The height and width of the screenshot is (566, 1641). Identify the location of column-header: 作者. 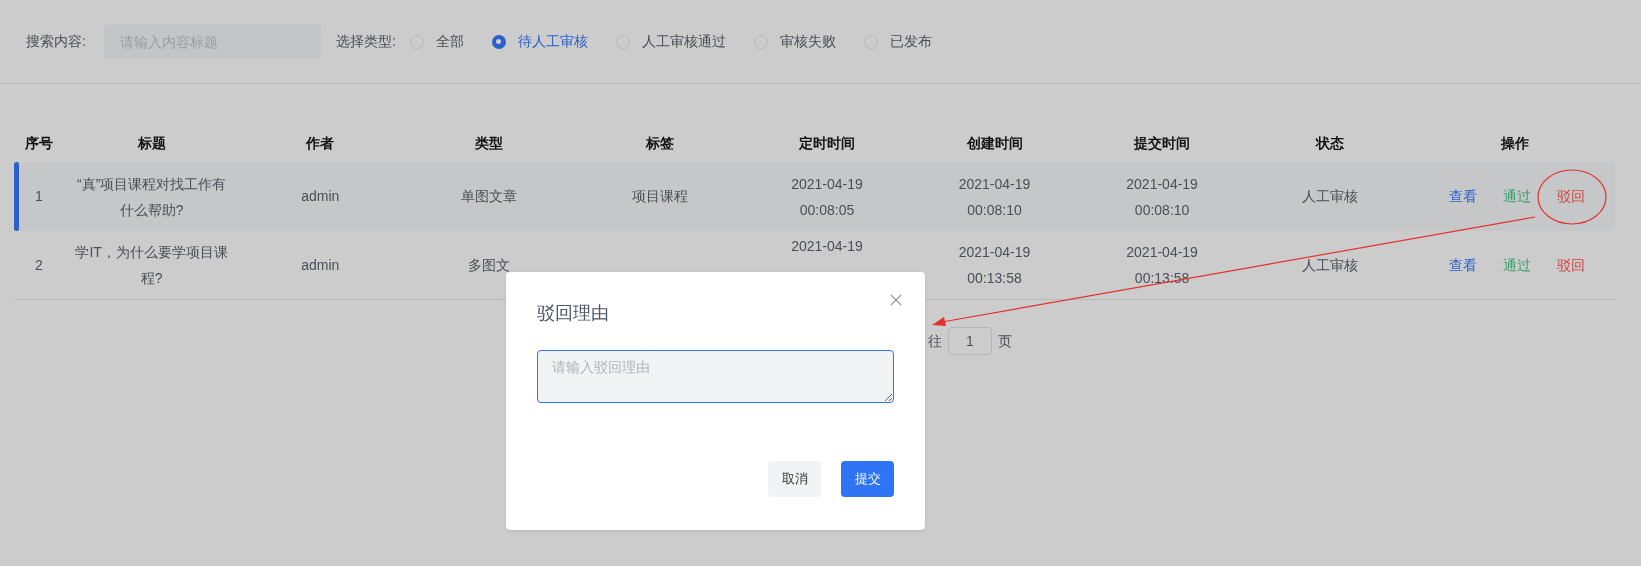
(320, 142).